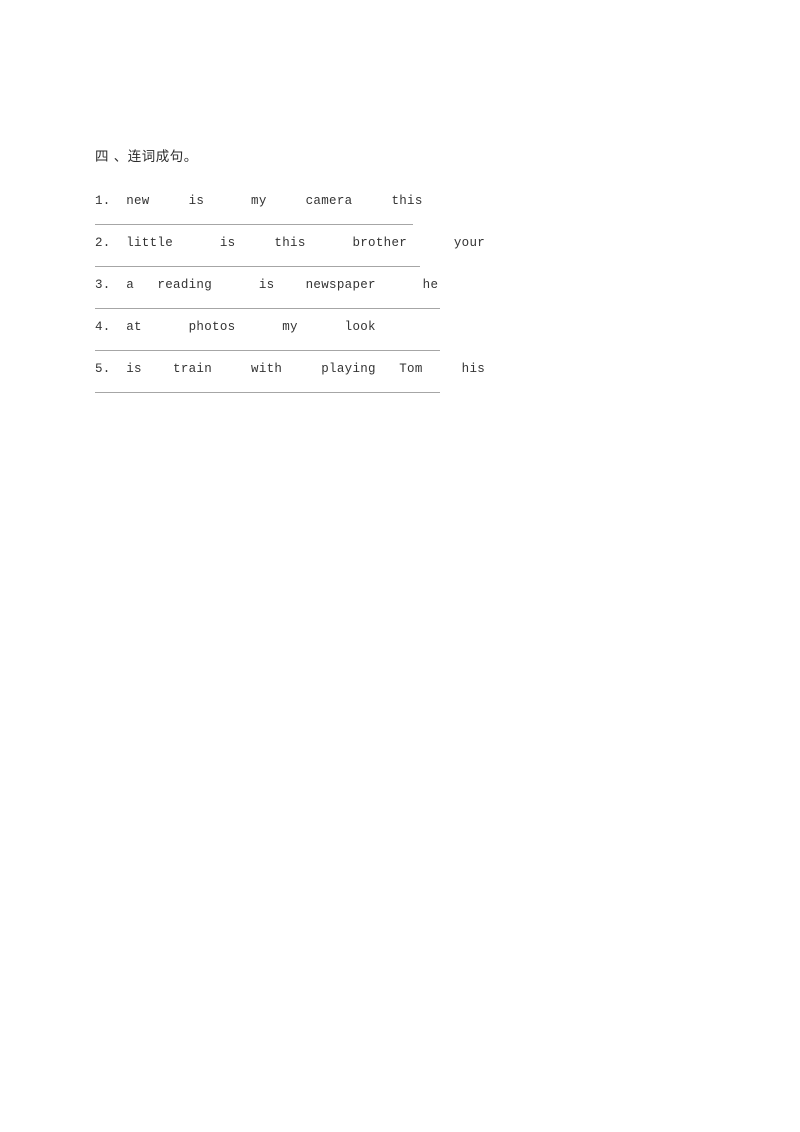  What do you see at coordinates (290, 243) in the screenshot?
I see `exercise-question-text: 2. little is this brother your` at bounding box center [290, 243].